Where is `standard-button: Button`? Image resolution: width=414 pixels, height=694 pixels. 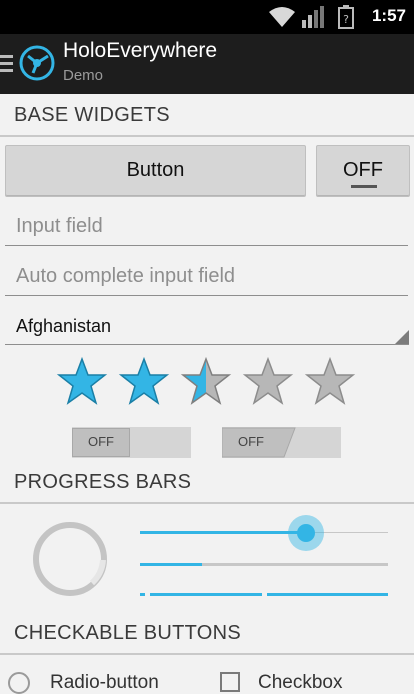
standard-button: Button is located at coordinates (155, 171).